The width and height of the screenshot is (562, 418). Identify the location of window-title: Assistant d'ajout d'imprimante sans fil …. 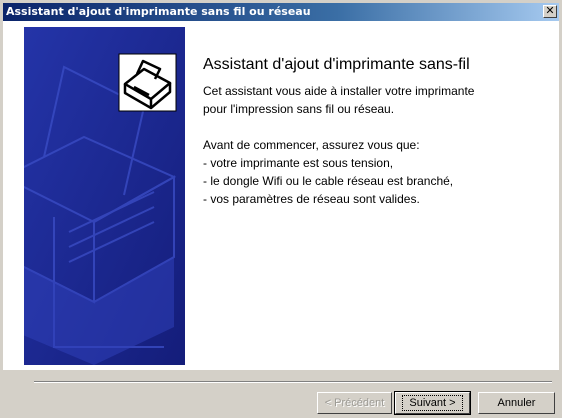
(158, 11).